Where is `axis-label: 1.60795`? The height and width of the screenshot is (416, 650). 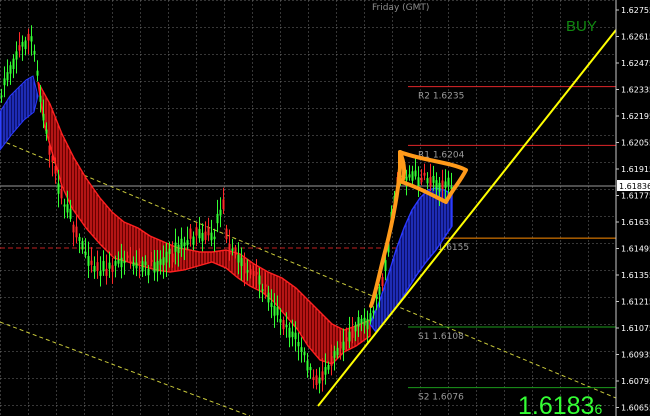
axis-label: 1.60795 is located at coordinates (635, 381).